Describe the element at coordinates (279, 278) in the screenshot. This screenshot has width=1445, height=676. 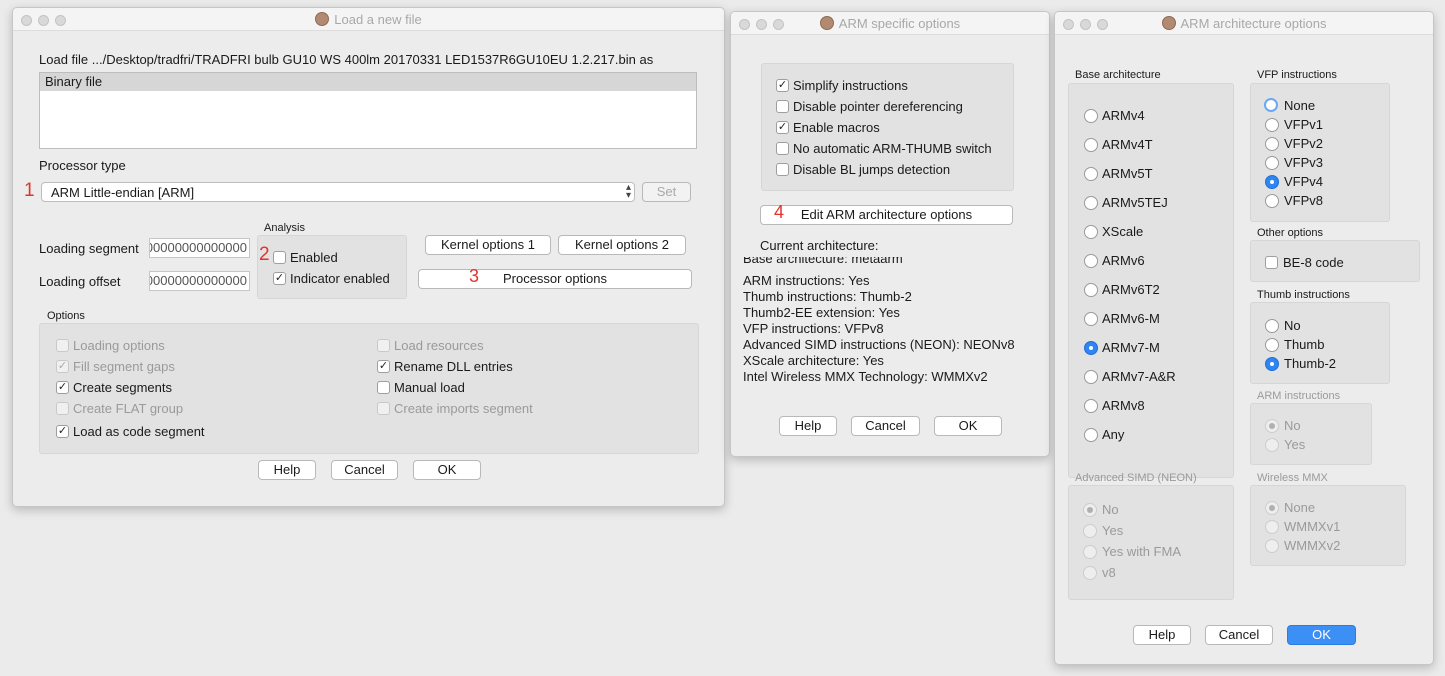
I see `indicator-enabled-checkbox: ✓` at that location.